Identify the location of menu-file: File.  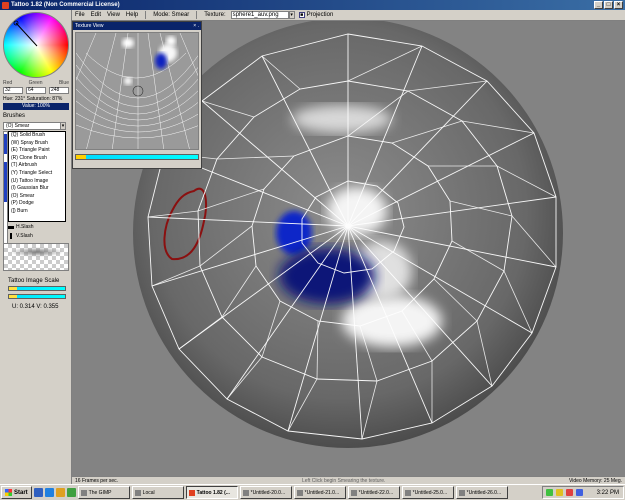
(80, 15).